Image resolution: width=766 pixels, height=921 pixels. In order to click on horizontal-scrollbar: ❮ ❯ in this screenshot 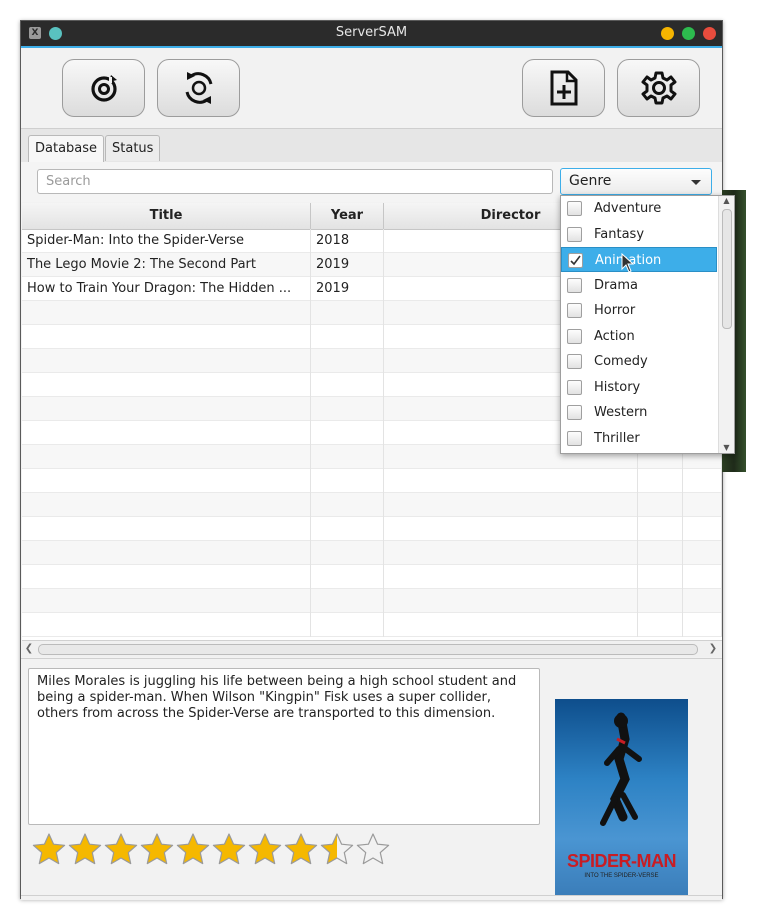, I will do `click(372, 648)`.